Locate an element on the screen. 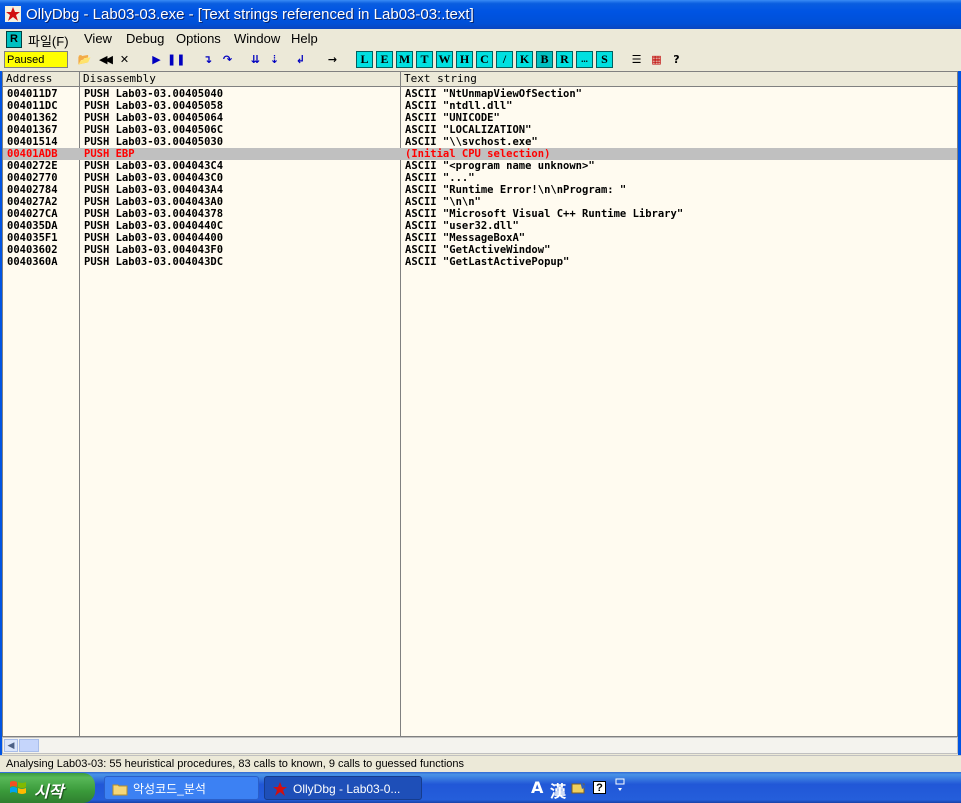 The image size is (961, 803). windows-button: W is located at coordinates (444, 59).